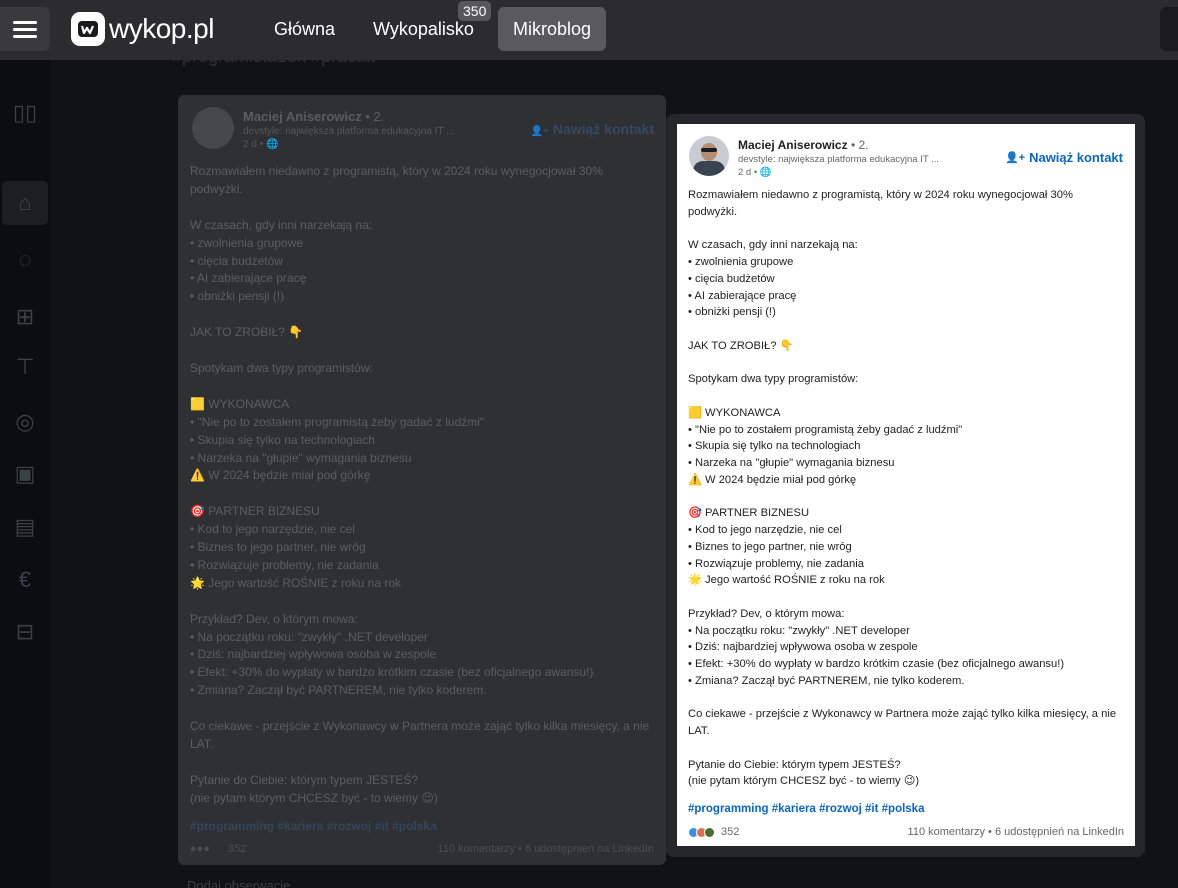 Image resolution: width=1178 pixels, height=888 pixels. I want to click on dimmed-avatar, so click(213, 128).